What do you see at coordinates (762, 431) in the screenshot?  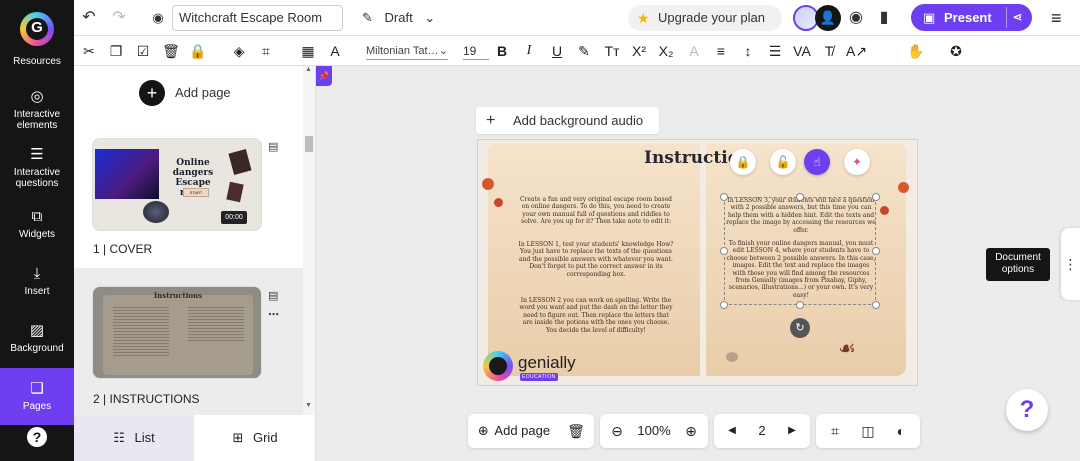 I see `current-page-number: 2` at bounding box center [762, 431].